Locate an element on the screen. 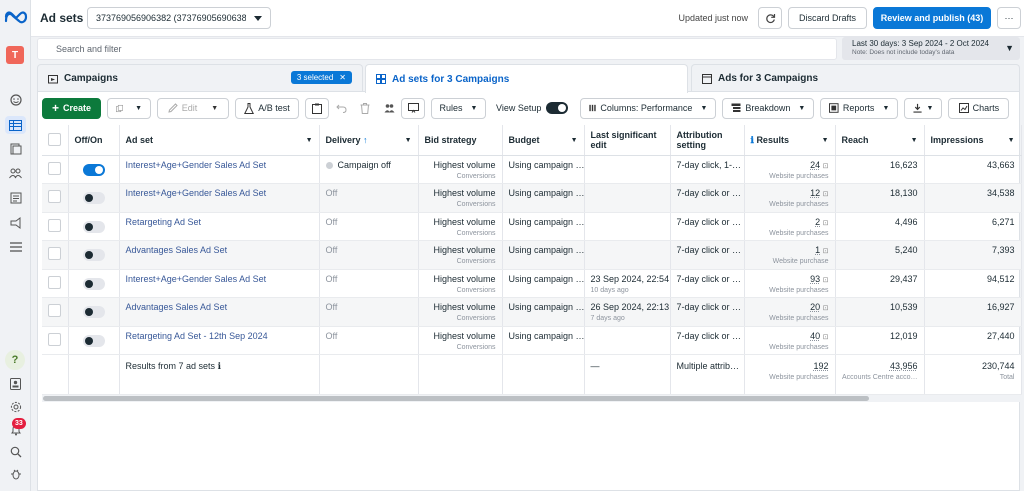 This screenshot has width=1024, height=491. pages-icon is located at coordinates (15, 149).